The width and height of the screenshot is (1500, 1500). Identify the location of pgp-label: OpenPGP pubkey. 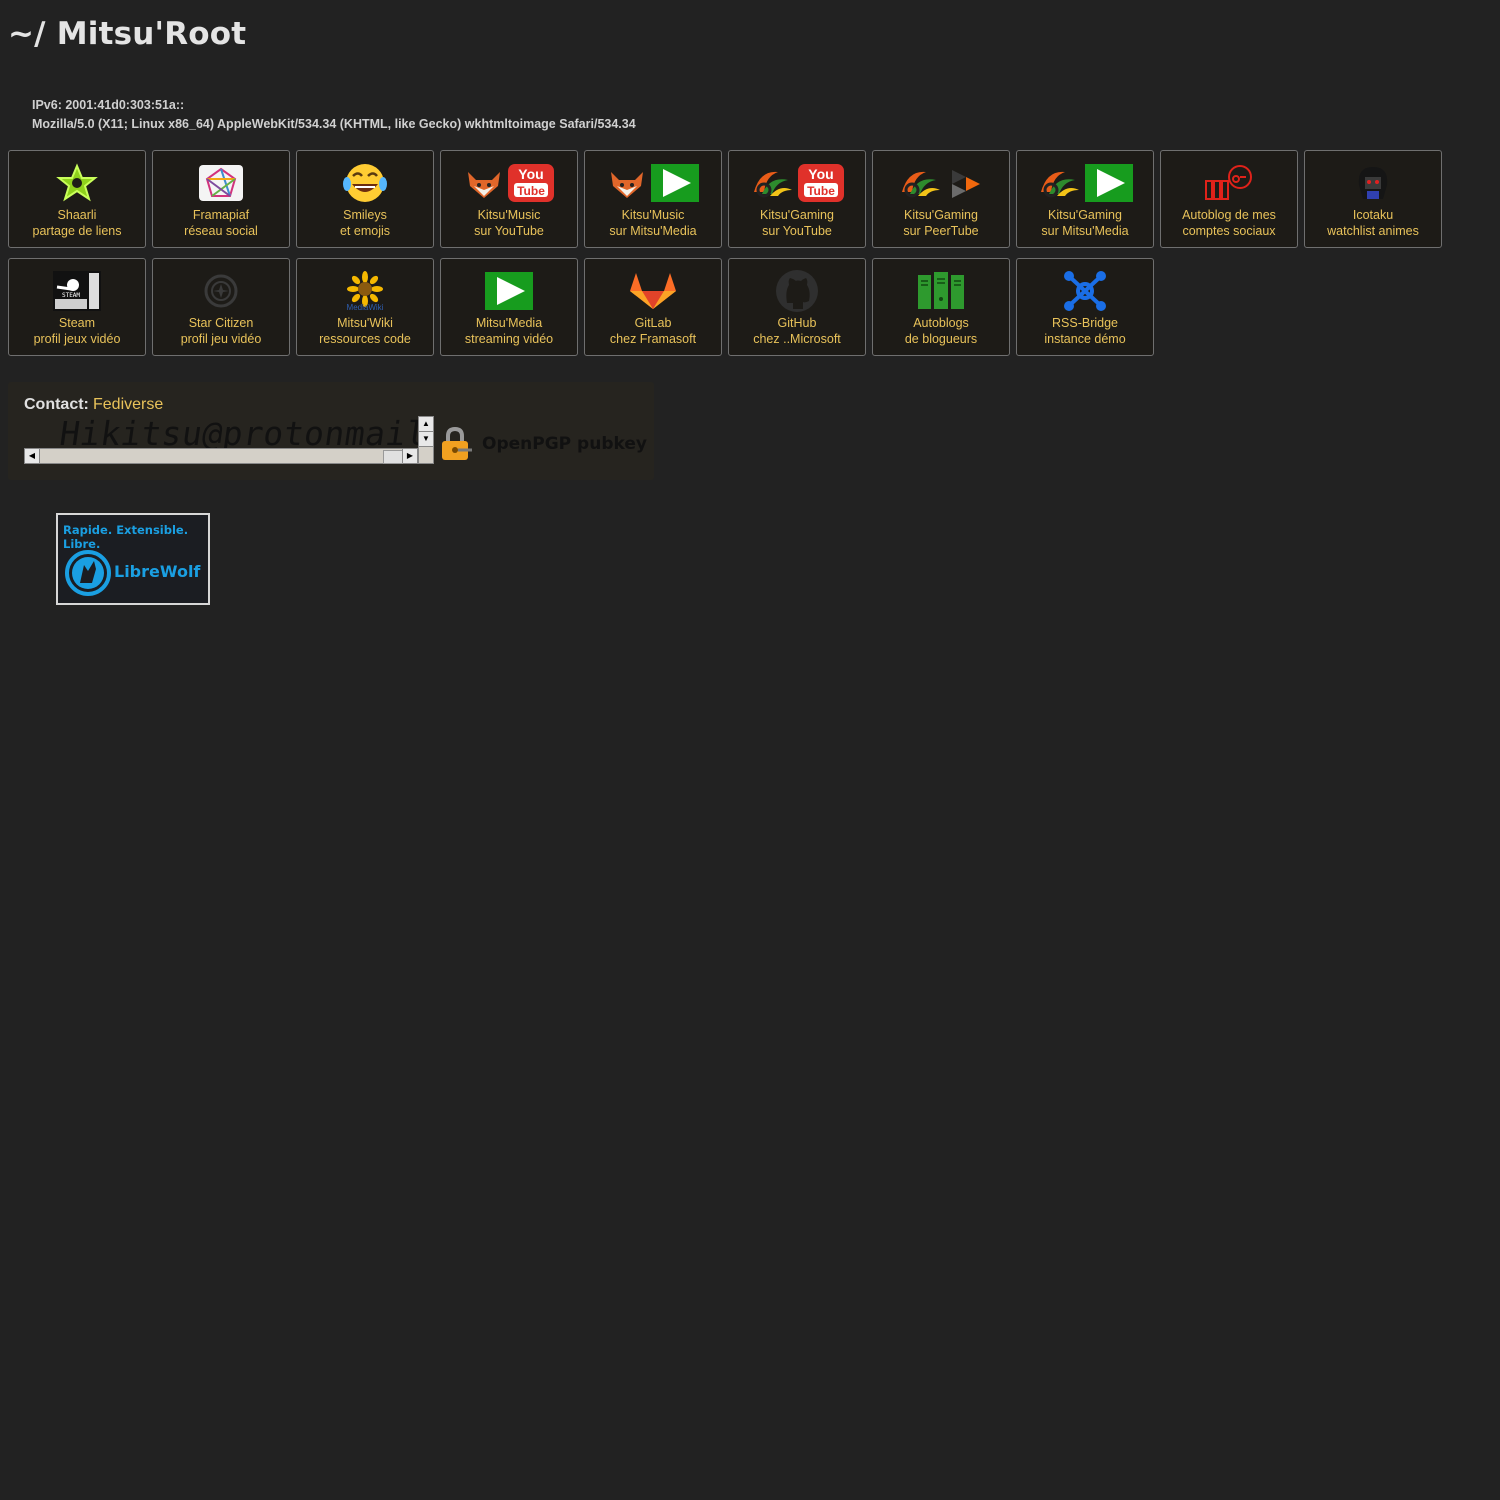
(564, 444).